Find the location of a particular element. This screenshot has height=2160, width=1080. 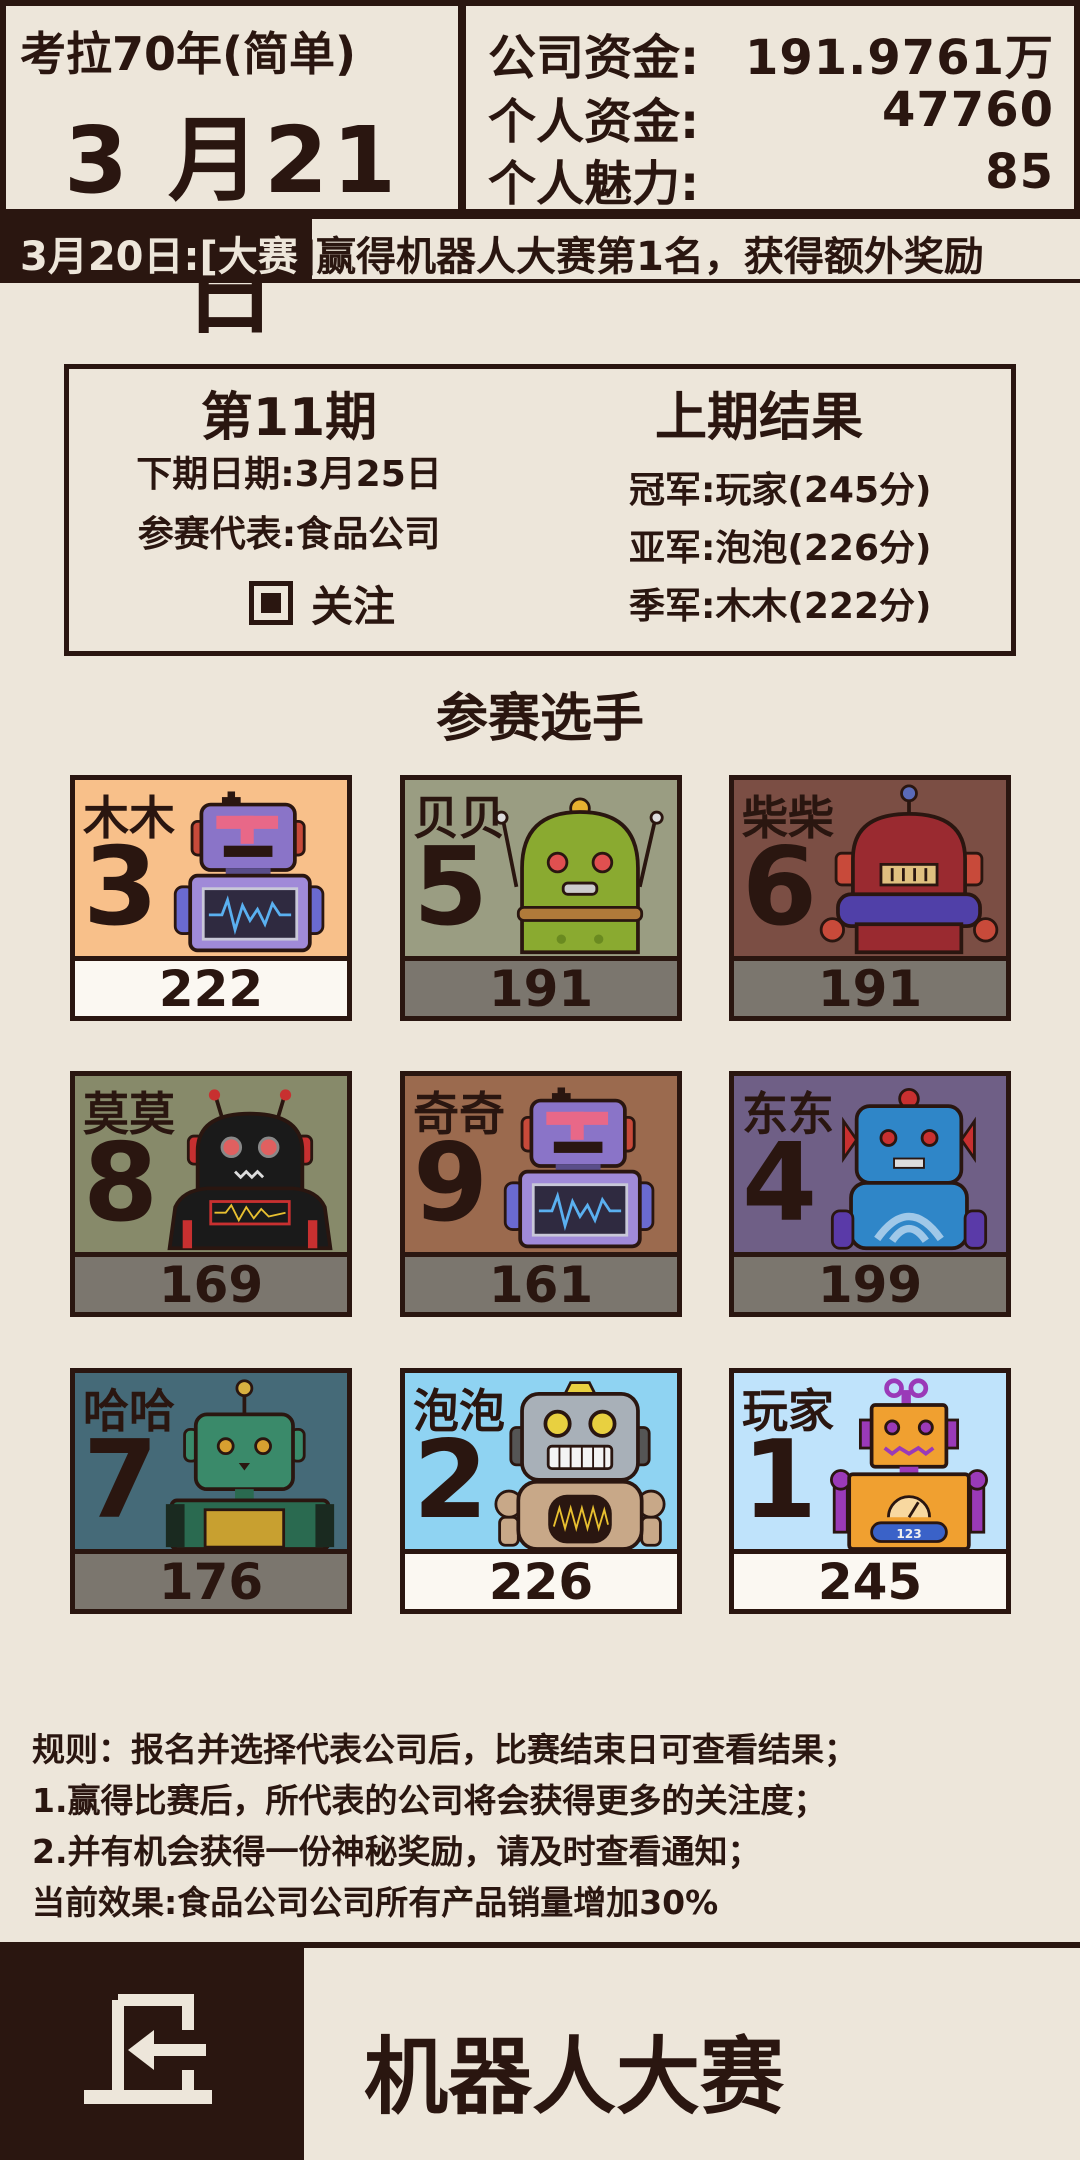

personal-funds-value: 47760 is located at coordinates (968, 110).